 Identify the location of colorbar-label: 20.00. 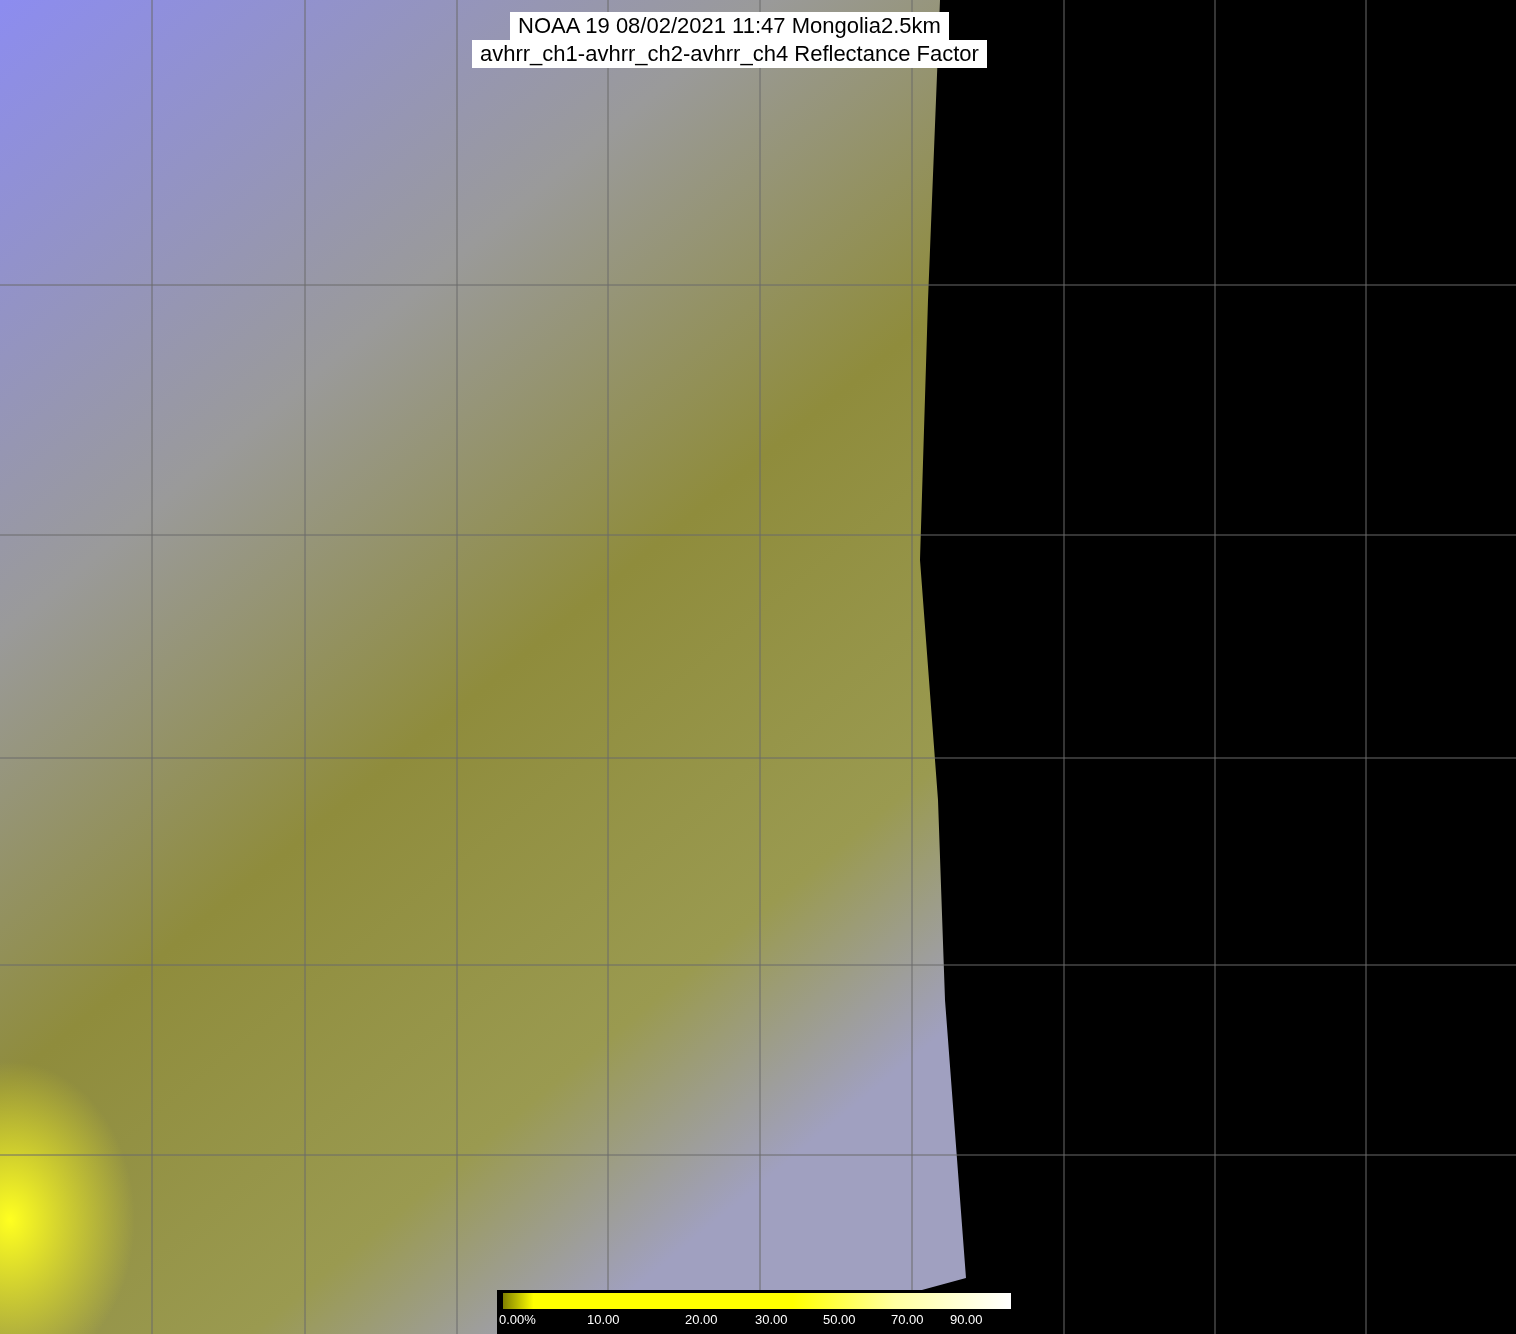
(701, 1320).